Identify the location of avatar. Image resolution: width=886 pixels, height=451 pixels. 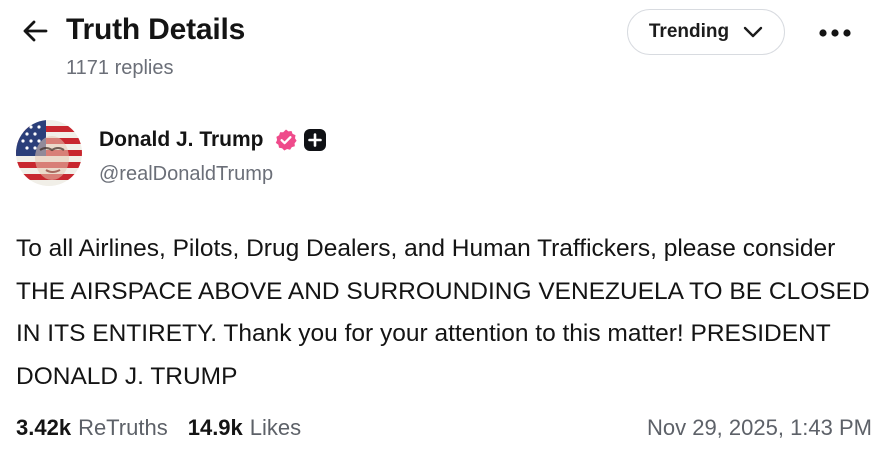
(49, 153).